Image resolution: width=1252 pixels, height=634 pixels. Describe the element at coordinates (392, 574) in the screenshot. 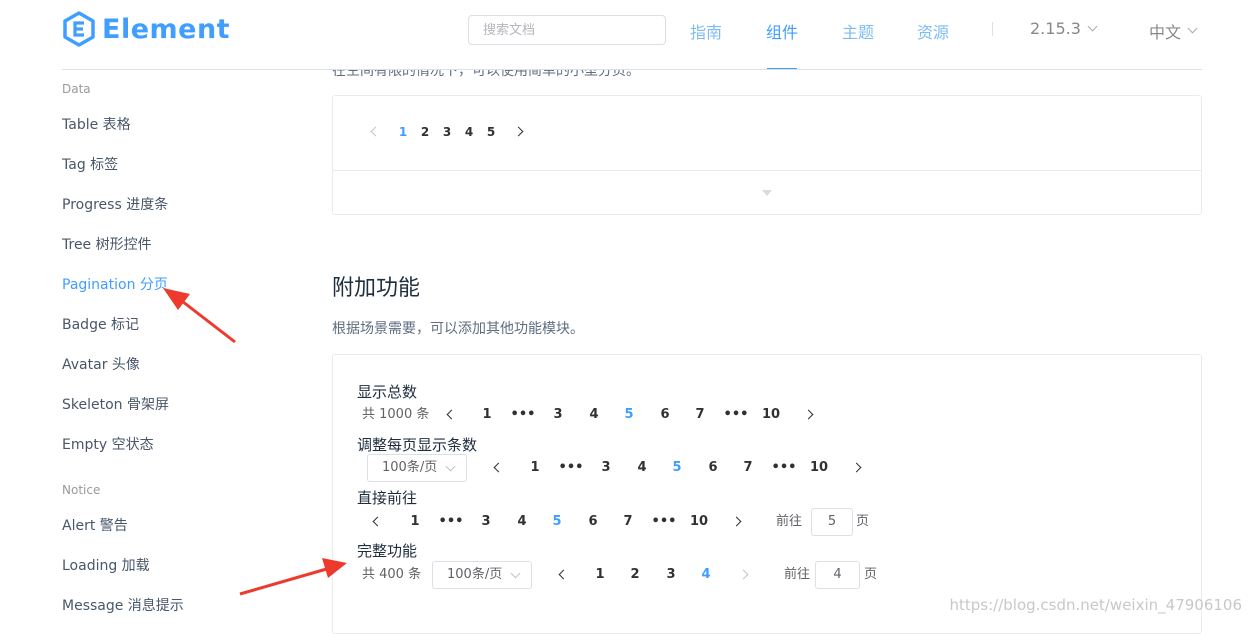

I see `total-text: 共 400 条` at that location.